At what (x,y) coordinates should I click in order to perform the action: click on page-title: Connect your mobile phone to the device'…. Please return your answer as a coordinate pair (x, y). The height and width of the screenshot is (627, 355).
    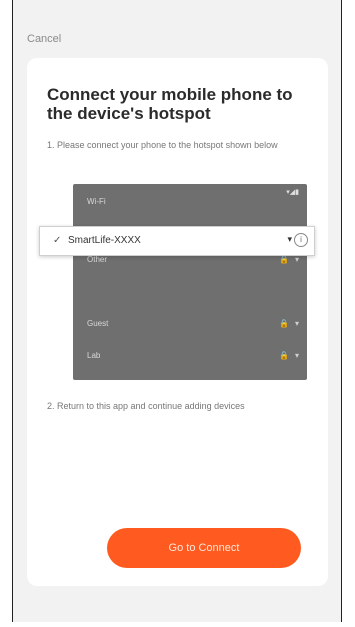
    Looking at the image, I should click on (170, 104).